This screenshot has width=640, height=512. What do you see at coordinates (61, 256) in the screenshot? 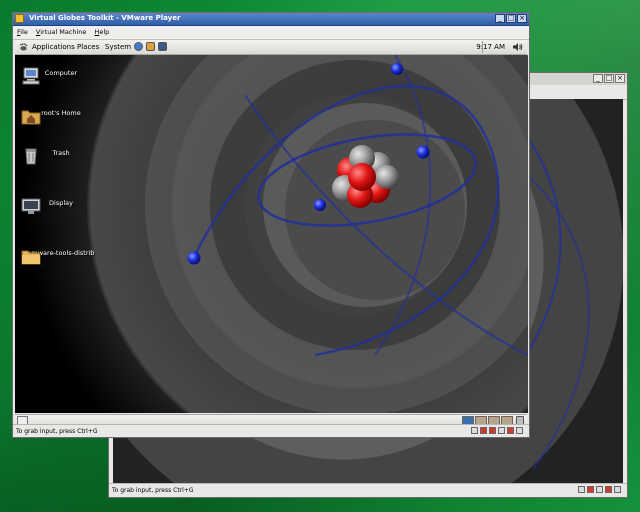
I see `desktop-icon-vmware-tools: vmware-tools-distrib` at bounding box center [61, 256].